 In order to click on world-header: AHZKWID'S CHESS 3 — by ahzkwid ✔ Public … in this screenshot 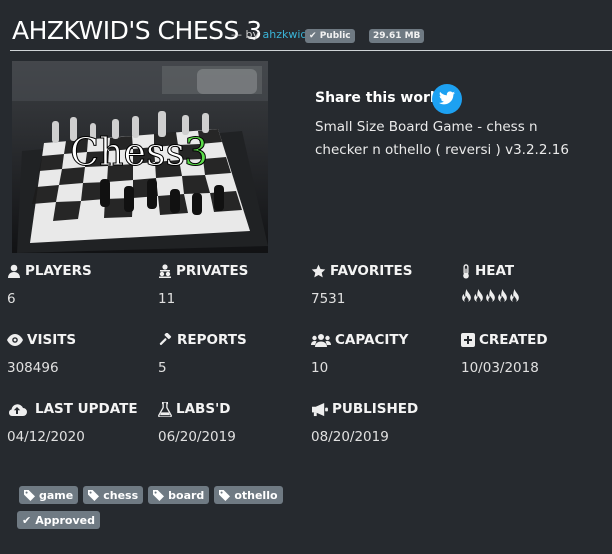, I will do `click(312, 32)`.